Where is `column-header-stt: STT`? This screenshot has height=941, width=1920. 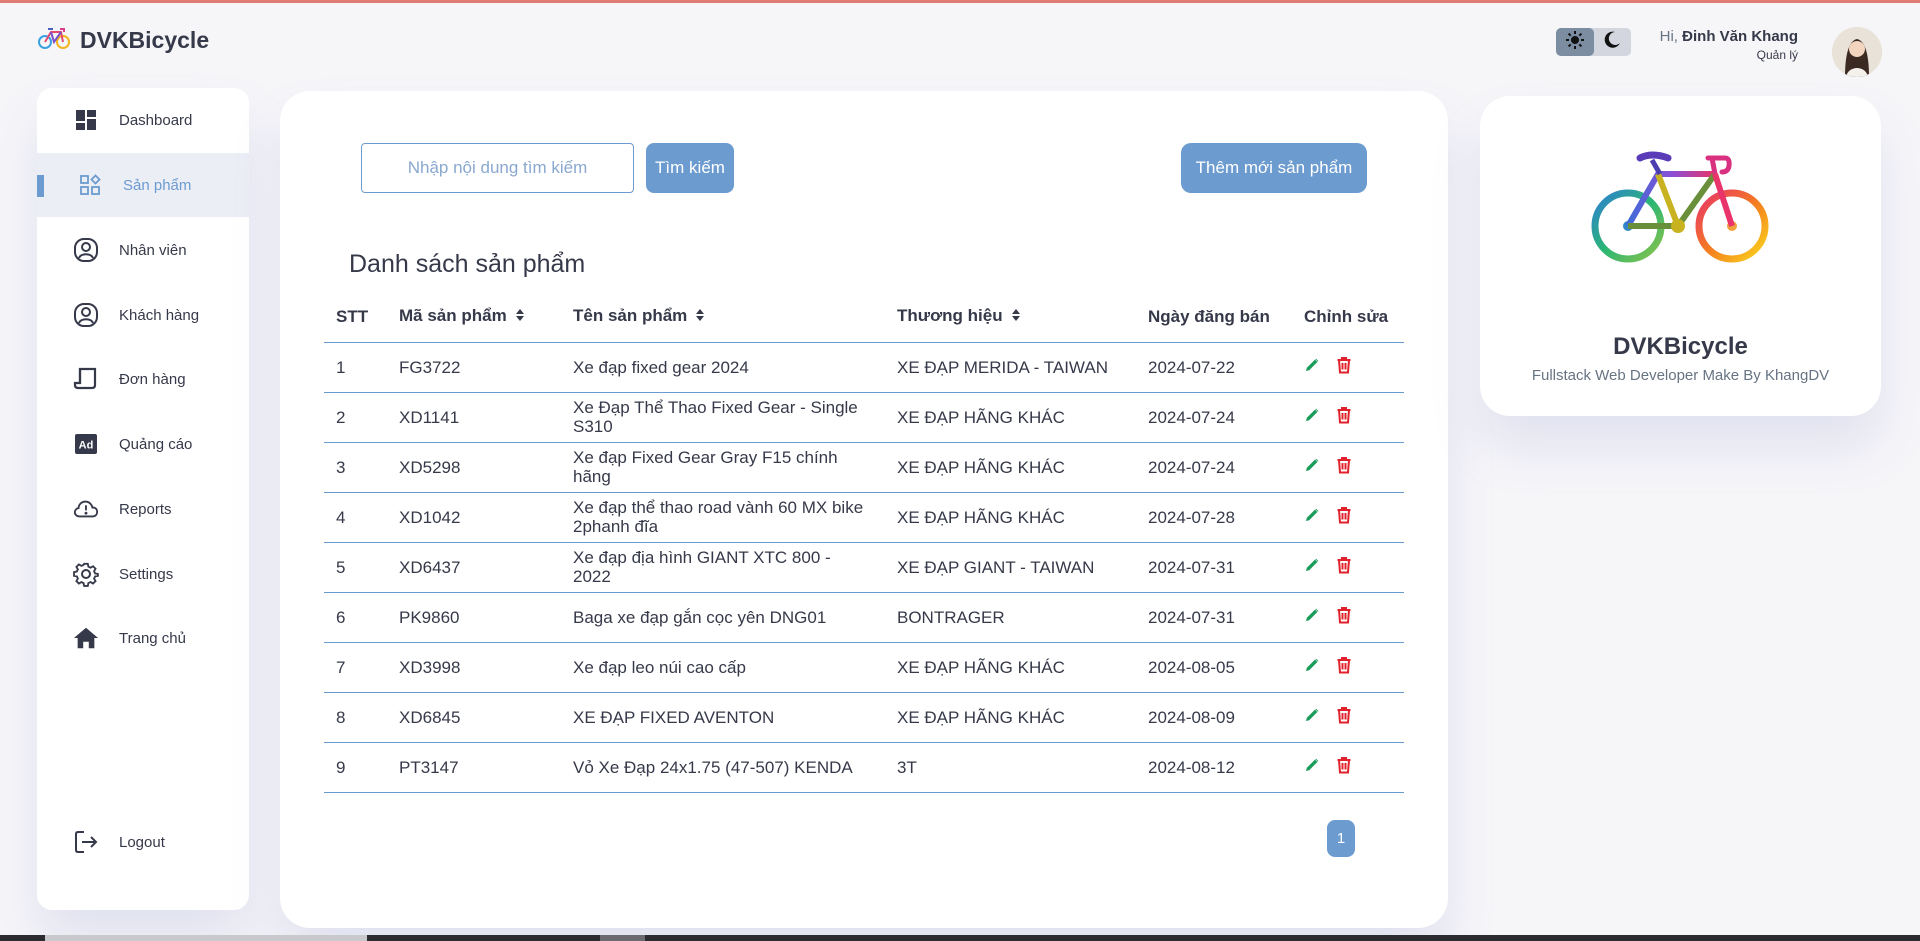
column-header-stt: STT is located at coordinates (355, 317).